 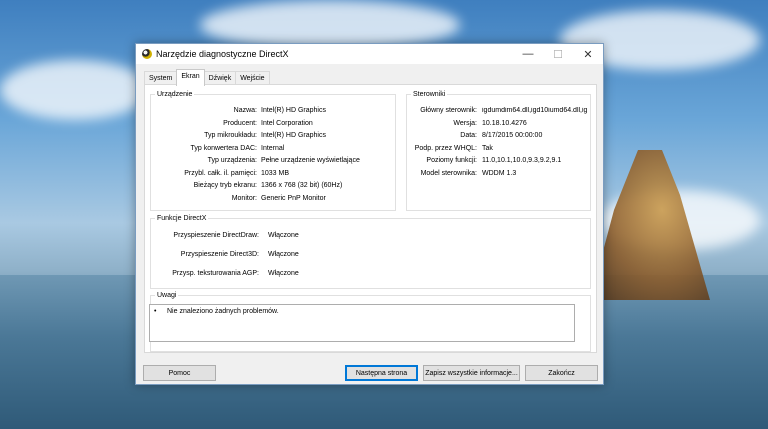 I want to click on device-value: Generic PnP Monitor, so click(x=293, y=198).